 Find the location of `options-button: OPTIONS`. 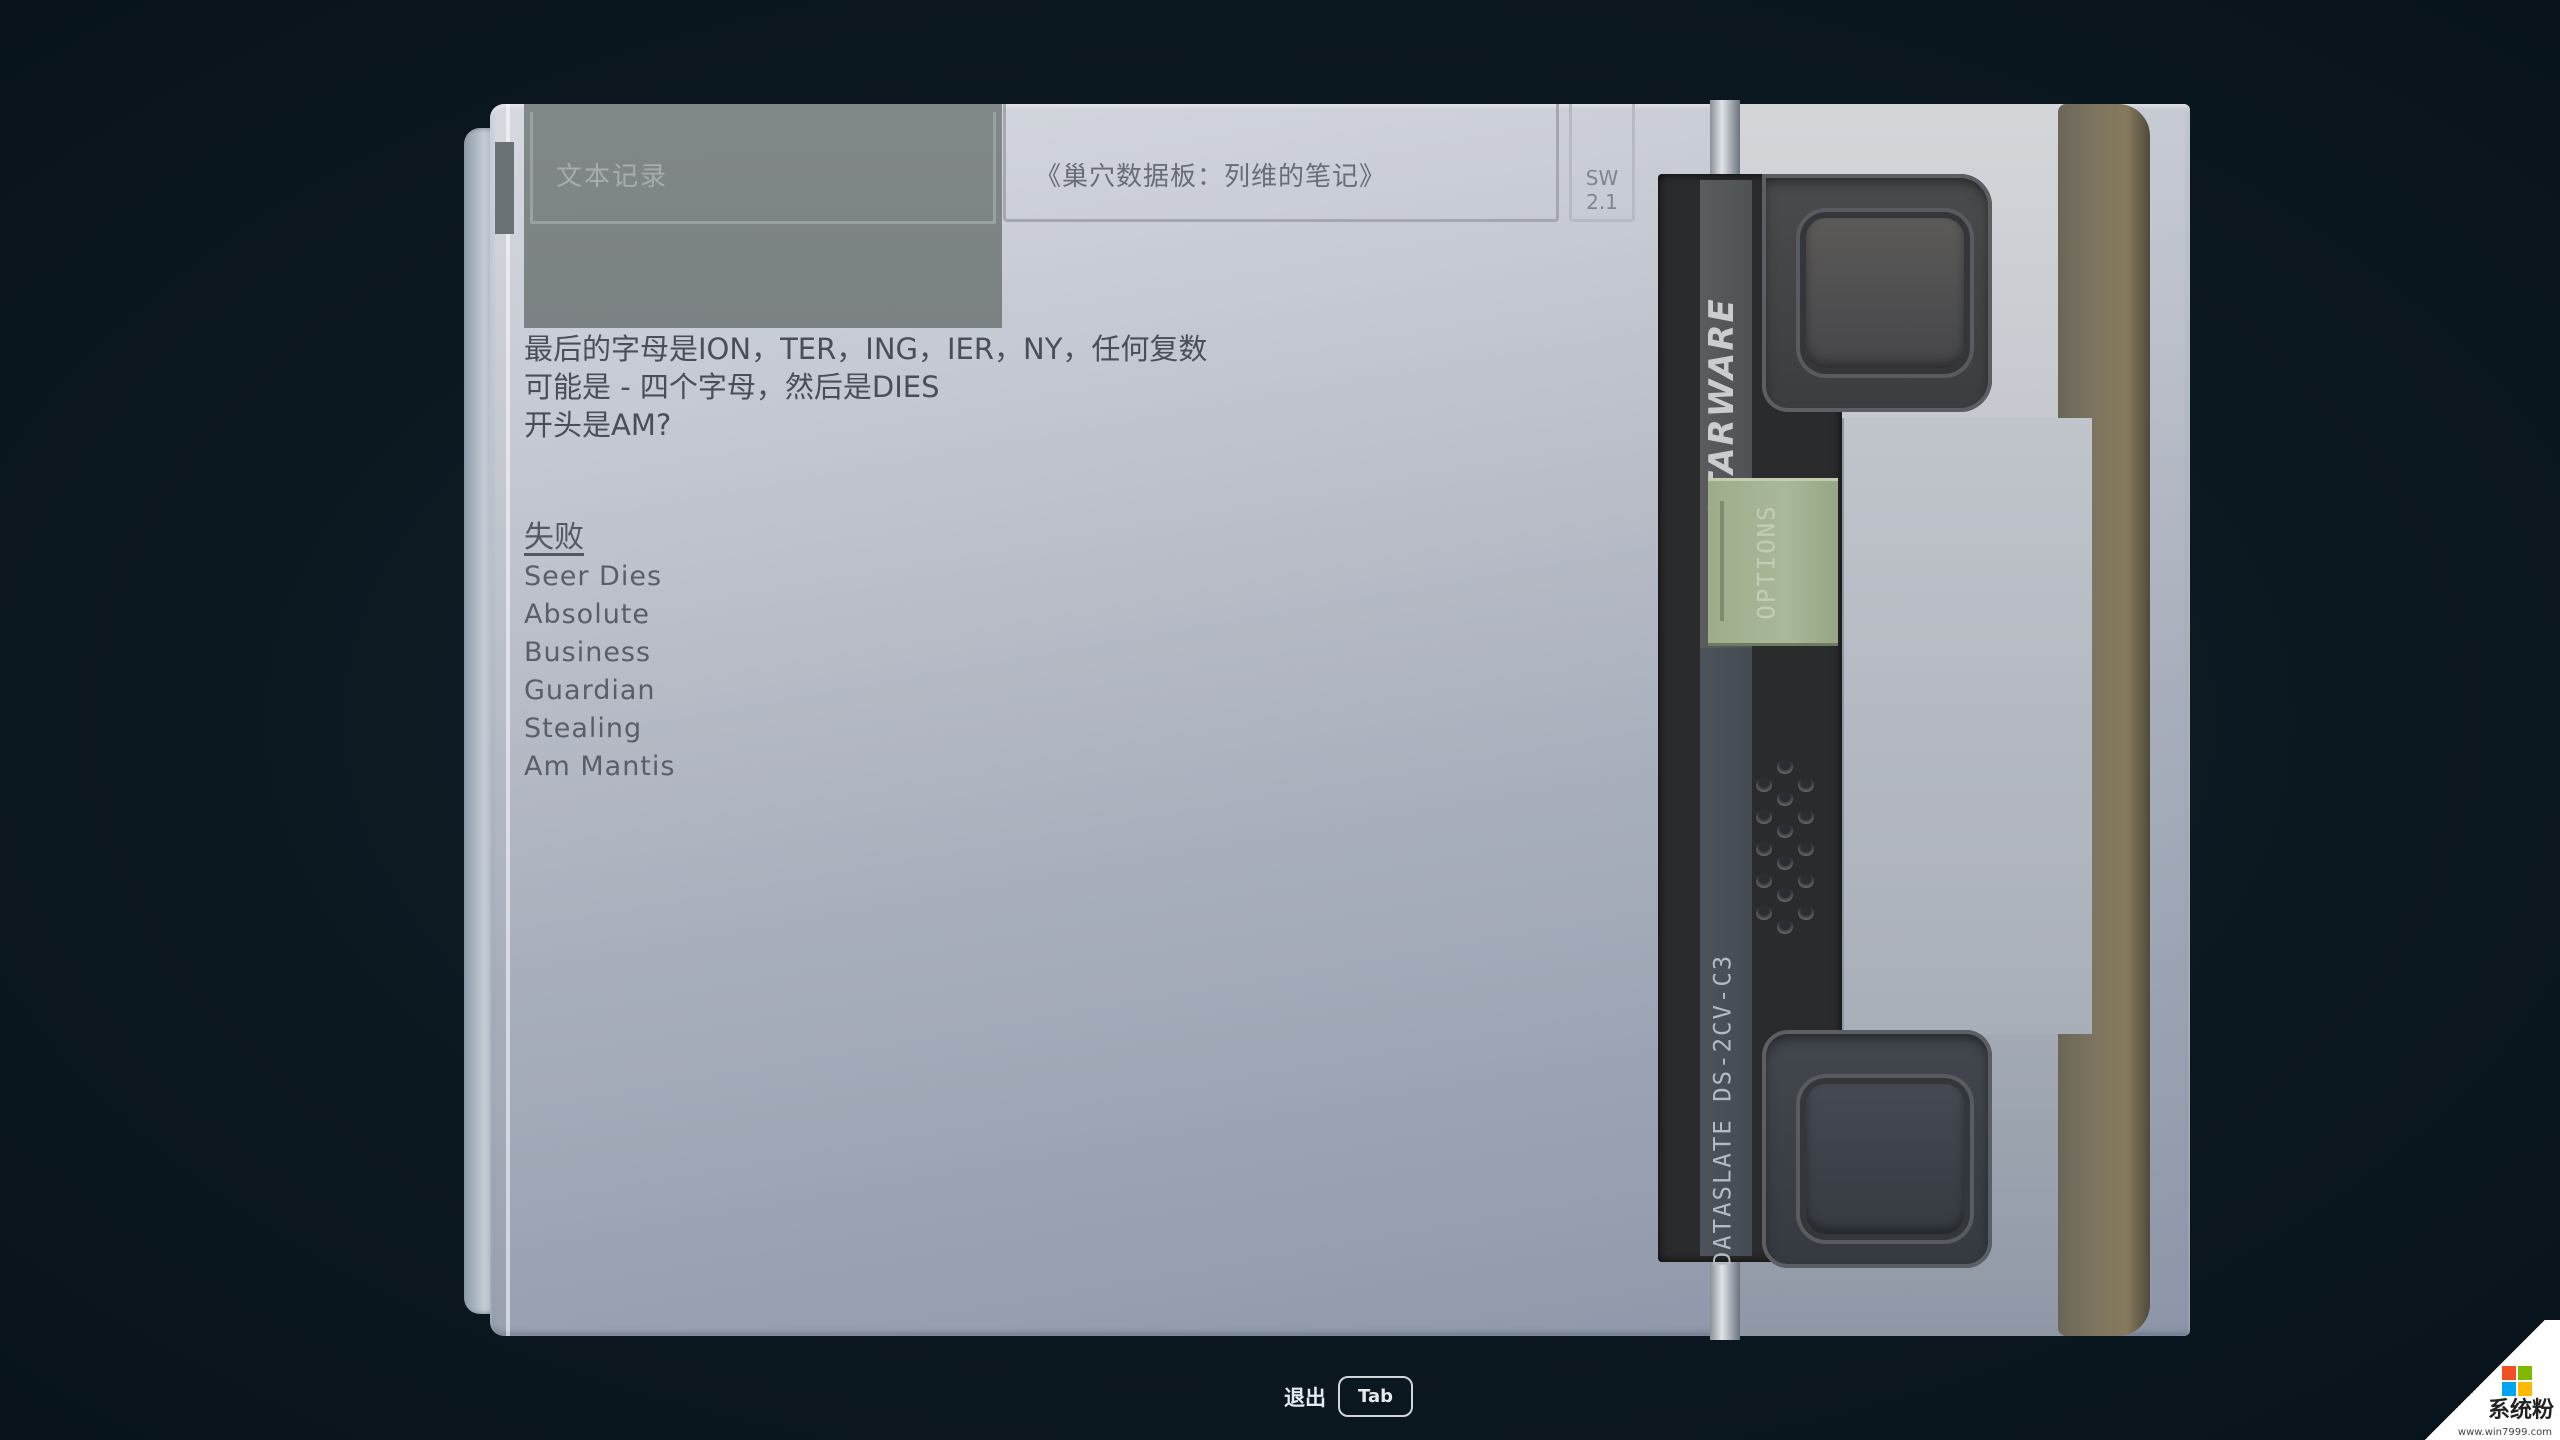

options-button: OPTIONS is located at coordinates (1773, 562).